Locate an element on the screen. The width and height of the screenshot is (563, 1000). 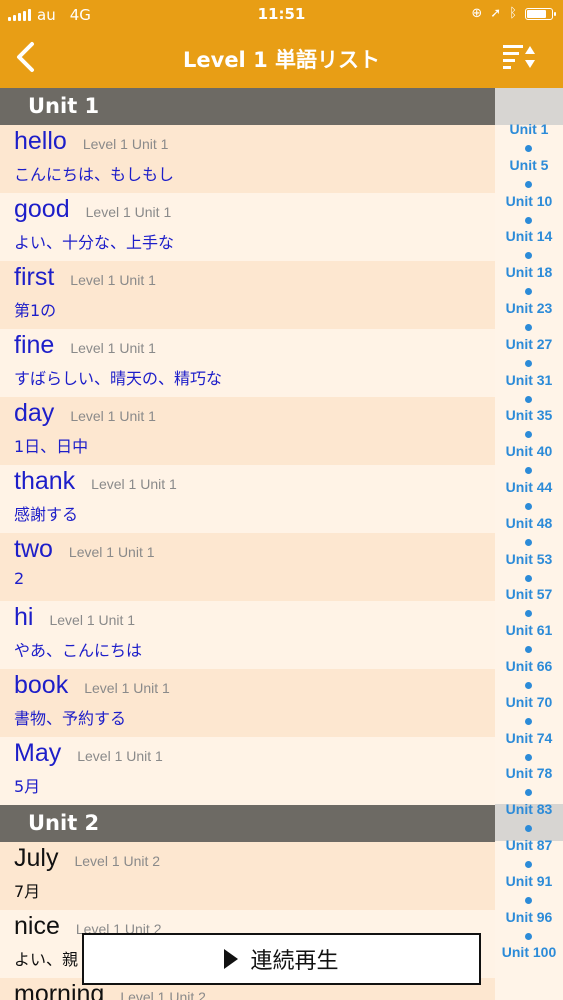
index-item: Unit 31 is located at coordinates (529, 380).